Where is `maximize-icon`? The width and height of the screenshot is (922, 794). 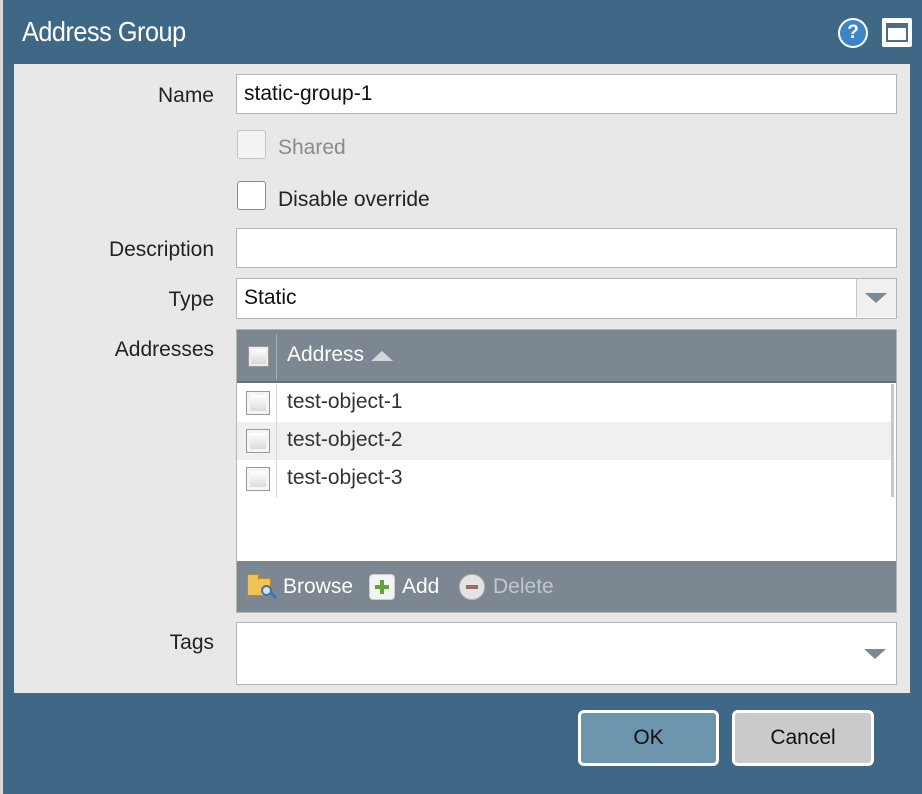 maximize-icon is located at coordinates (897, 32).